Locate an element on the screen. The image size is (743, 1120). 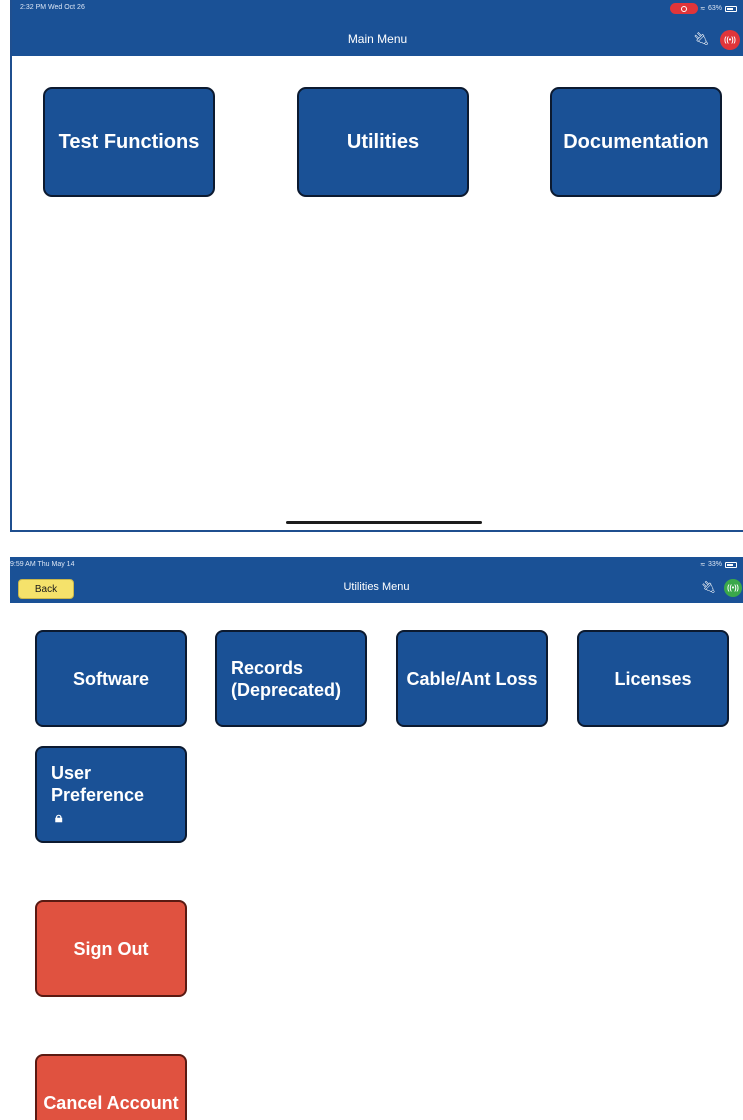
software-button: Software is located at coordinates (111, 678).